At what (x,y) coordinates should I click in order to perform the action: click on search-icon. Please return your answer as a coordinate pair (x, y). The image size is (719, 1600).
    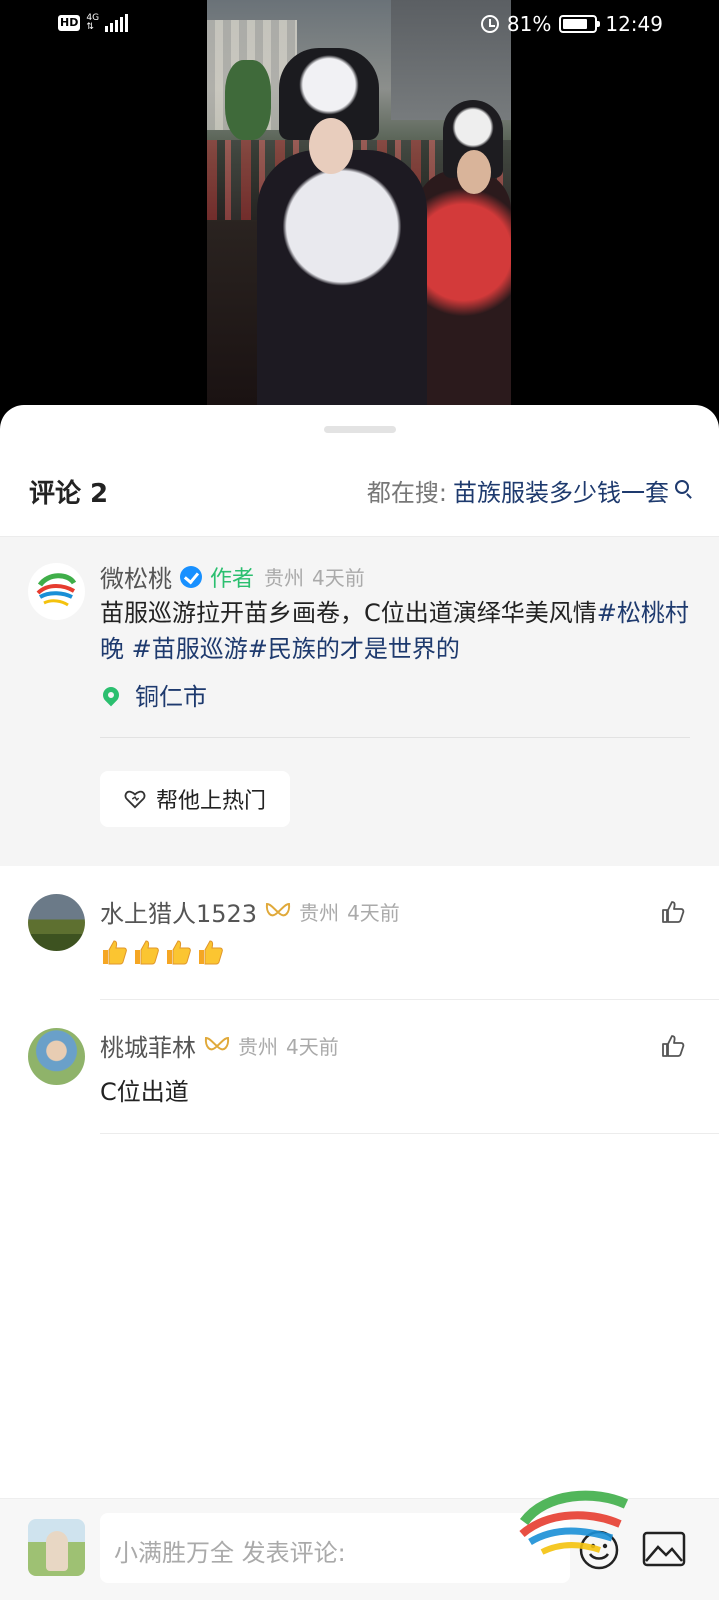
    Looking at the image, I should click on (682, 486).